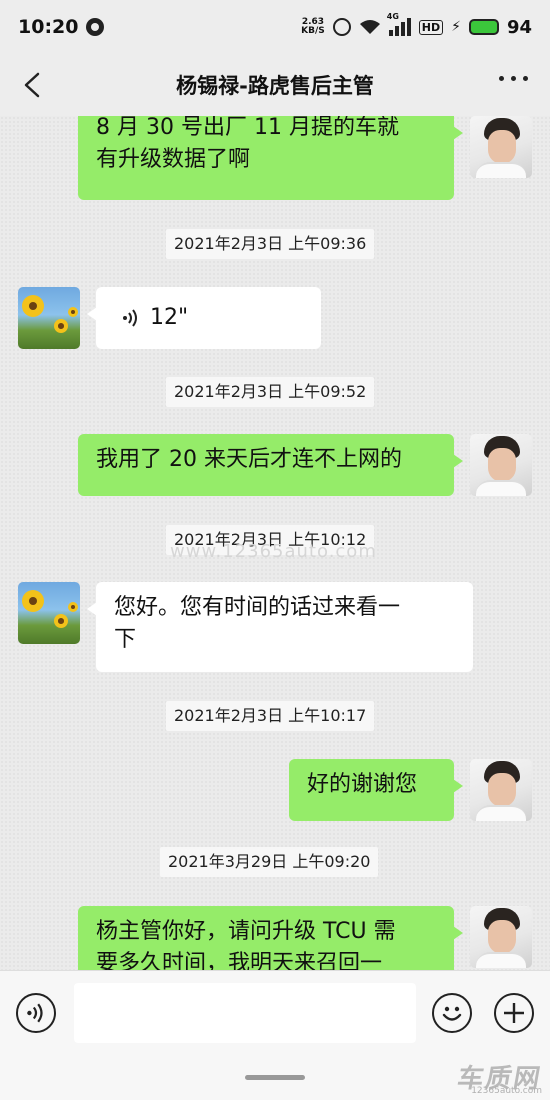 The image size is (550, 1100). What do you see at coordinates (431, 27) in the screenshot?
I see `hd-badge: HD` at bounding box center [431, 27].